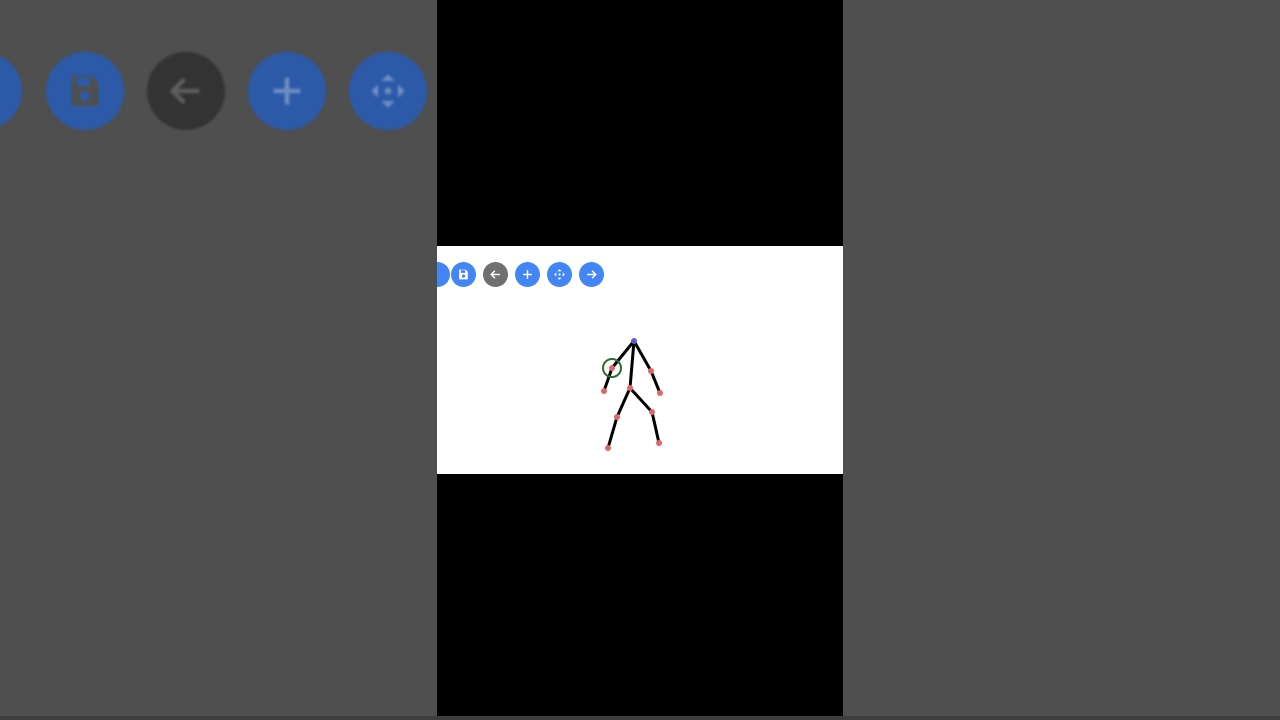 This screenshot has height=720, width=1280. What do you see at coordinates (655, 382) in the screenshot?
I see `limb-right-forearm` at bounding box center [655, 382].